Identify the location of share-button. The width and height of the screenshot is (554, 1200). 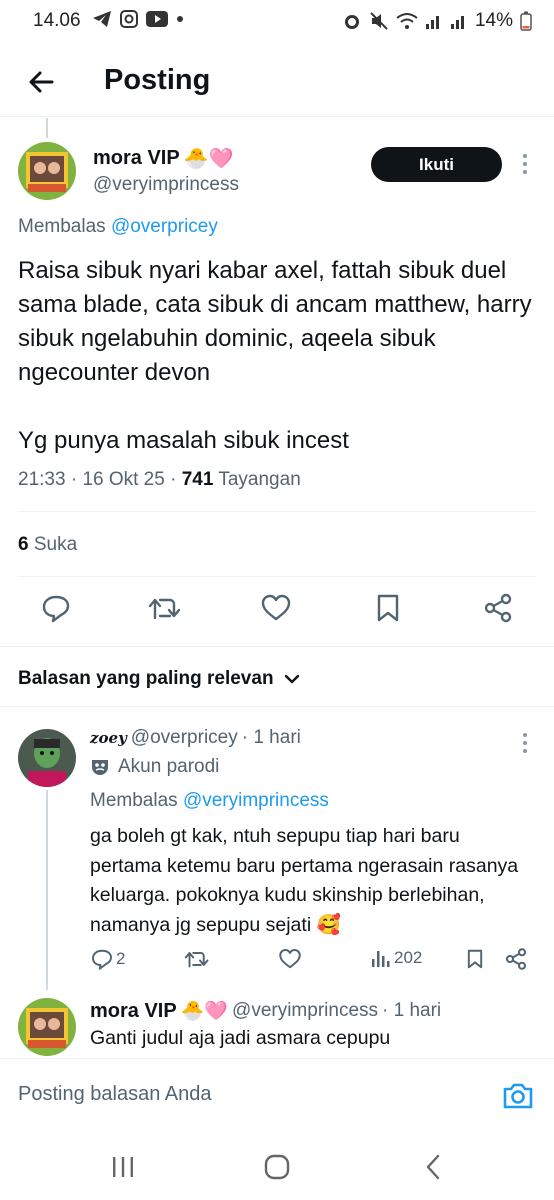
(499, 609).